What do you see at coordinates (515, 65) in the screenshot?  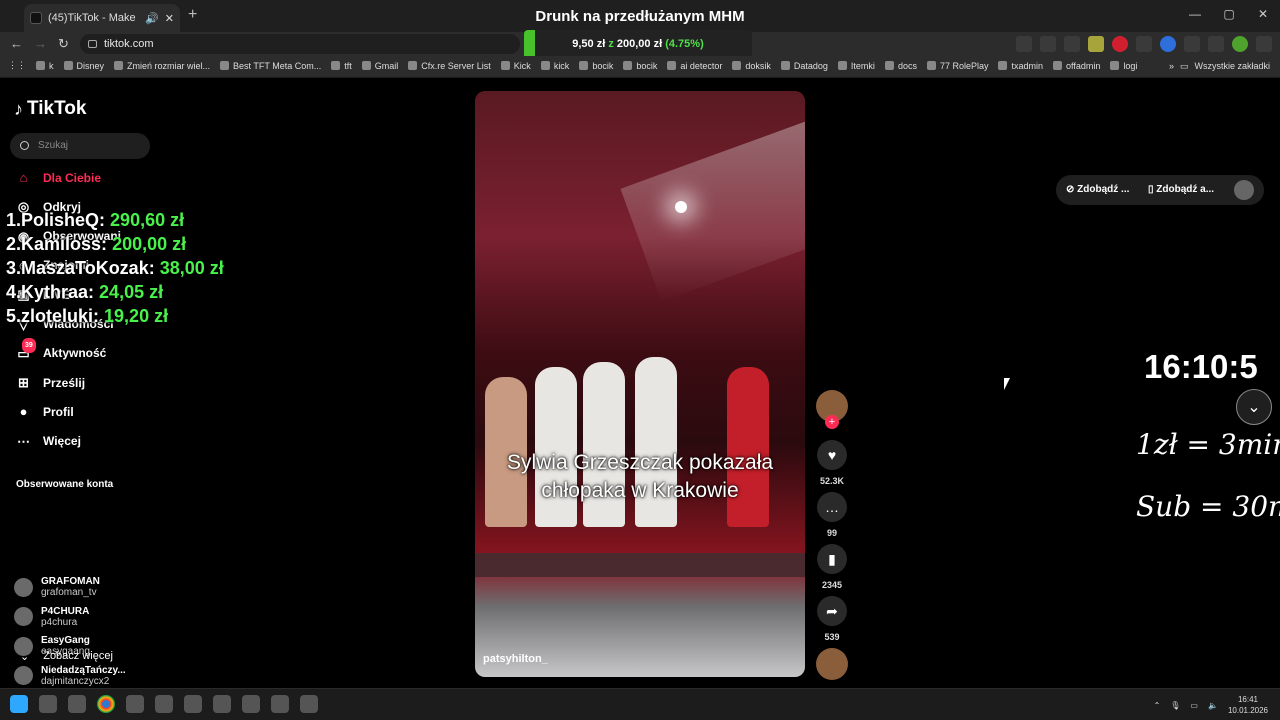 I see `bookmark-item: Kick` at bounding box center [515, 65].